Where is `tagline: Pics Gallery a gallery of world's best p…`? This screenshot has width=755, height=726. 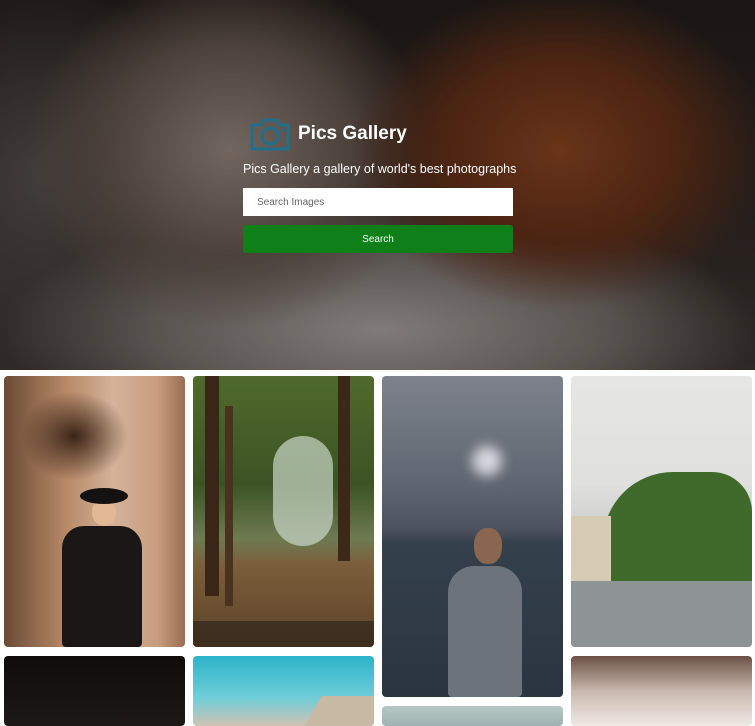 tagline: Pics Gallery a gallery of world's best p… is located at coordinates (380, 169).